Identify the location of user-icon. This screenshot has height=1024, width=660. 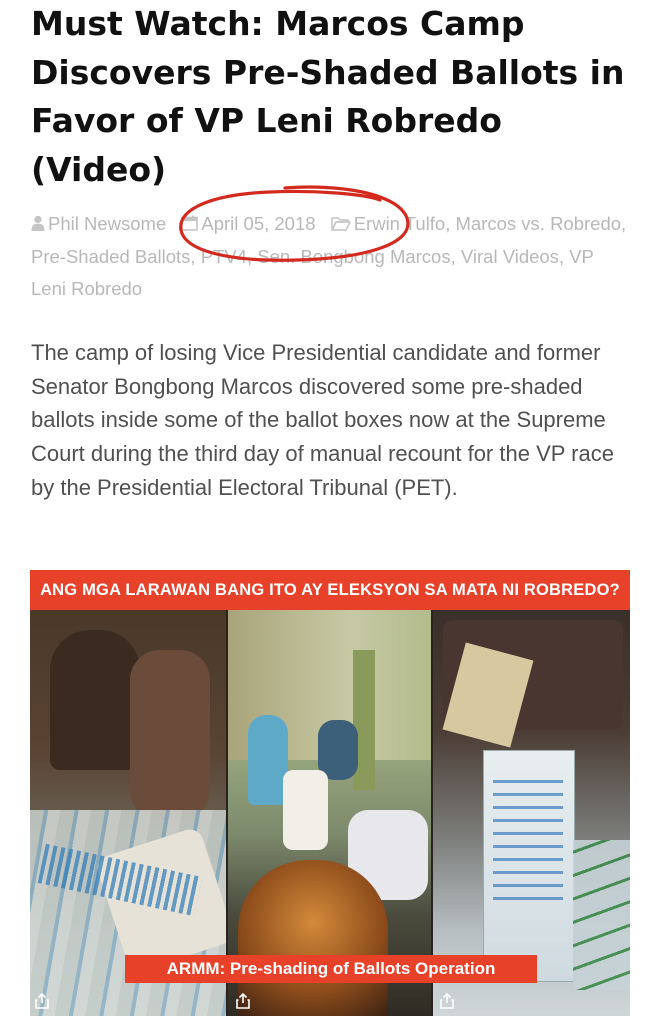
(38, 223).